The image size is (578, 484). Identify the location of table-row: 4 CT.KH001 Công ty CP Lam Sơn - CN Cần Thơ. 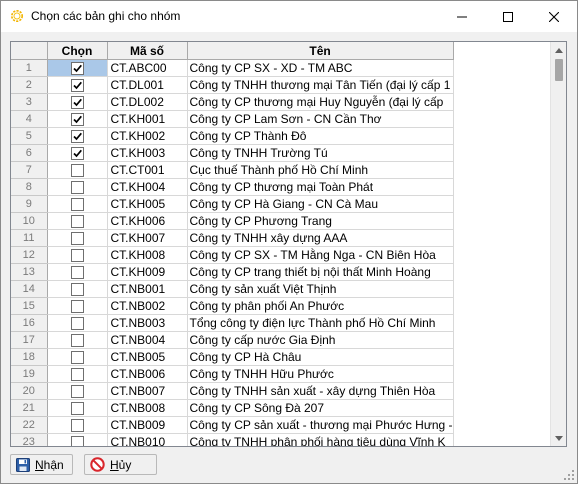
(232, 119).